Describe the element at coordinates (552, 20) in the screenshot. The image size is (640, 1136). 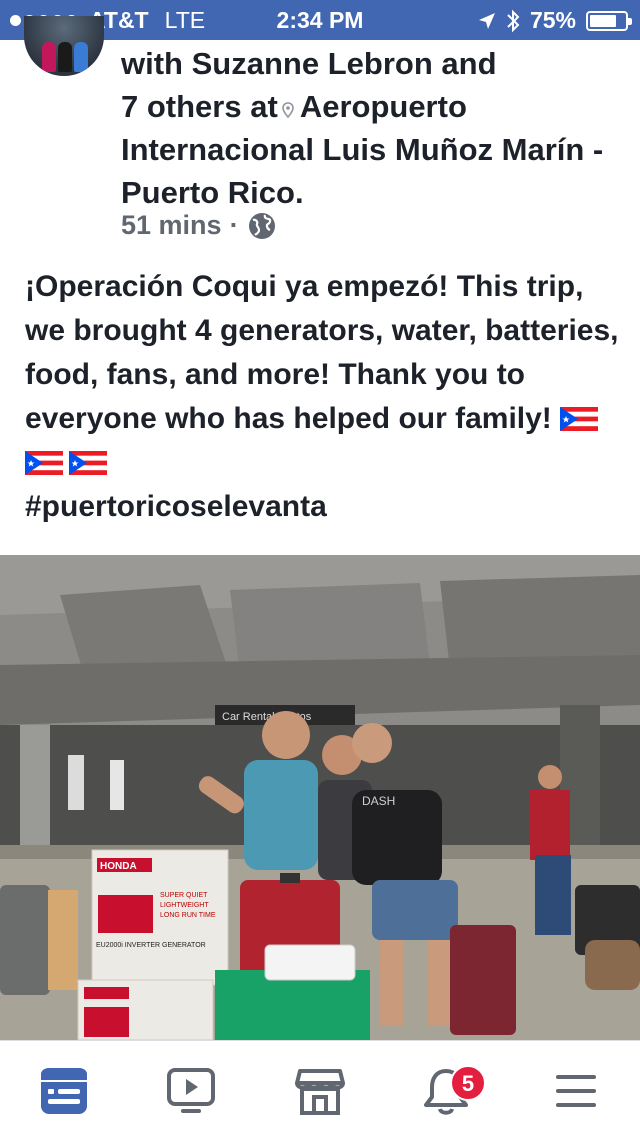
I see `battery-percent: 75%` at that location.